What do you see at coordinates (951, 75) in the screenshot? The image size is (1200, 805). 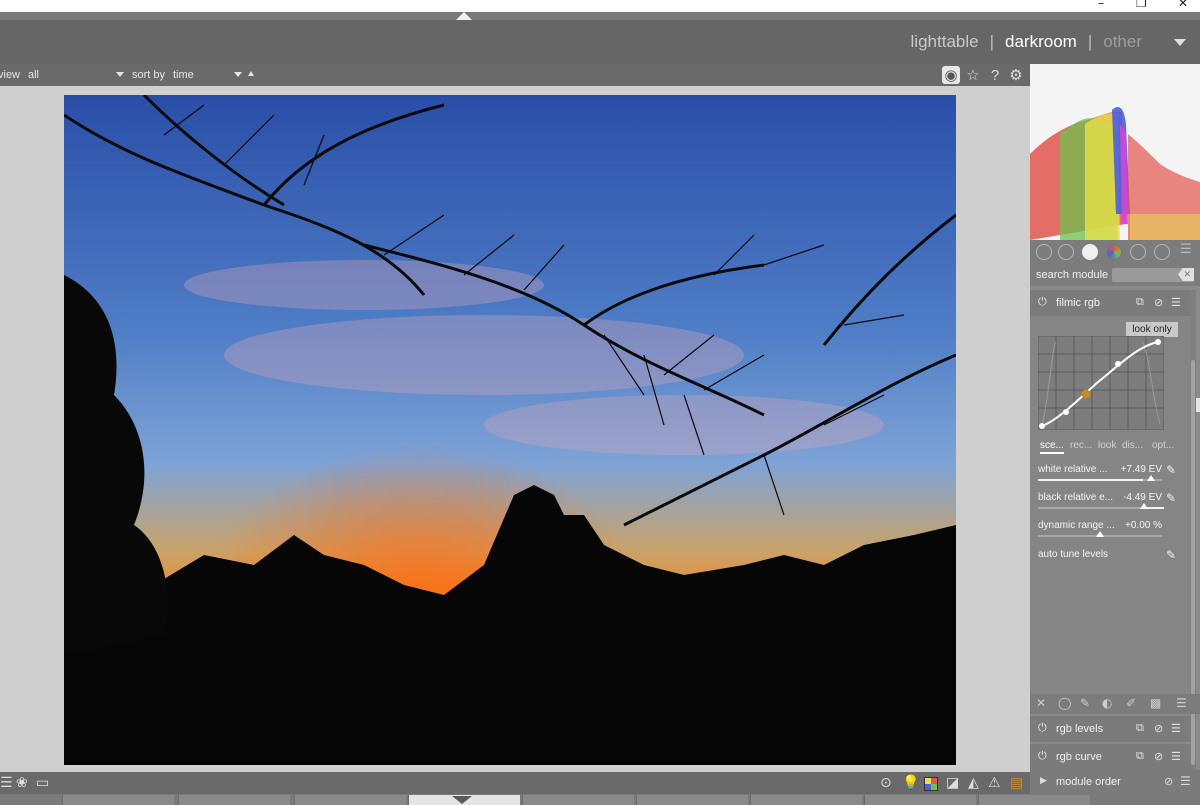 I see `focus-peaking-icon: ◉` at bounding box center [951, 75].